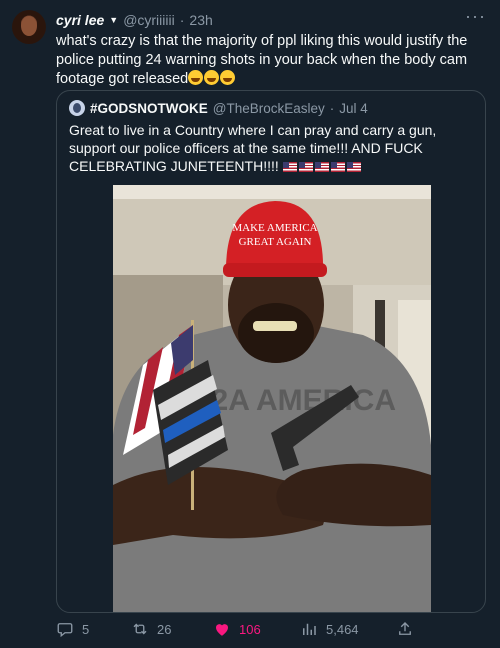  I want to click on quoted-tweet-date: Jul 4, so click(353, 108).